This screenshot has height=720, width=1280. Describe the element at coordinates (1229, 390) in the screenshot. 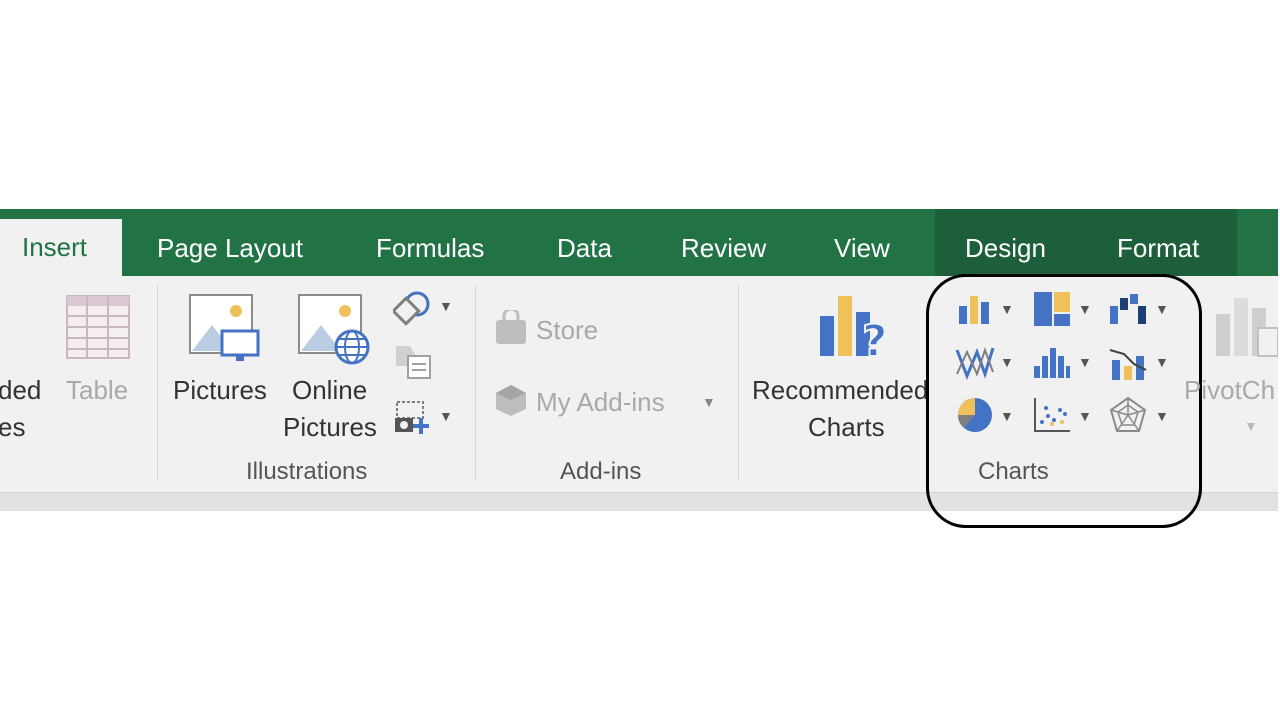

I see `pivotchart-label-partial: PivotCh` at that location.